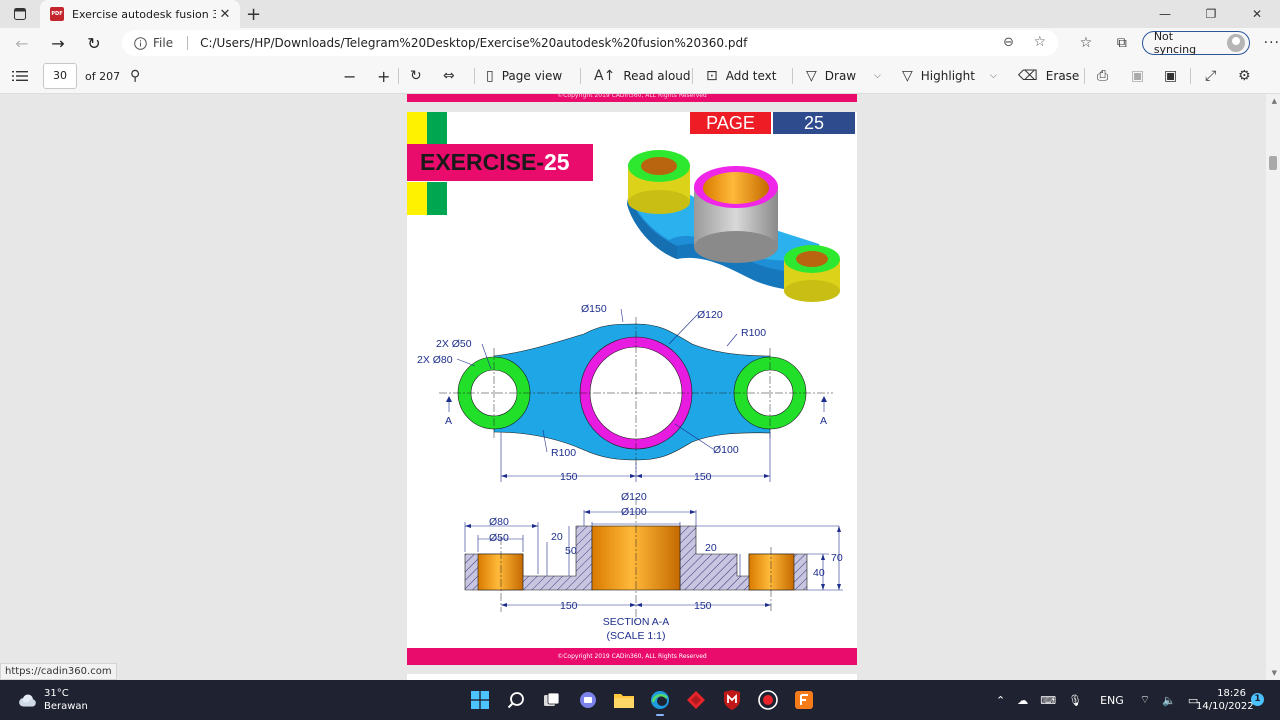  I want to click on fit-width-icon: ⇔, so click(453, 76).